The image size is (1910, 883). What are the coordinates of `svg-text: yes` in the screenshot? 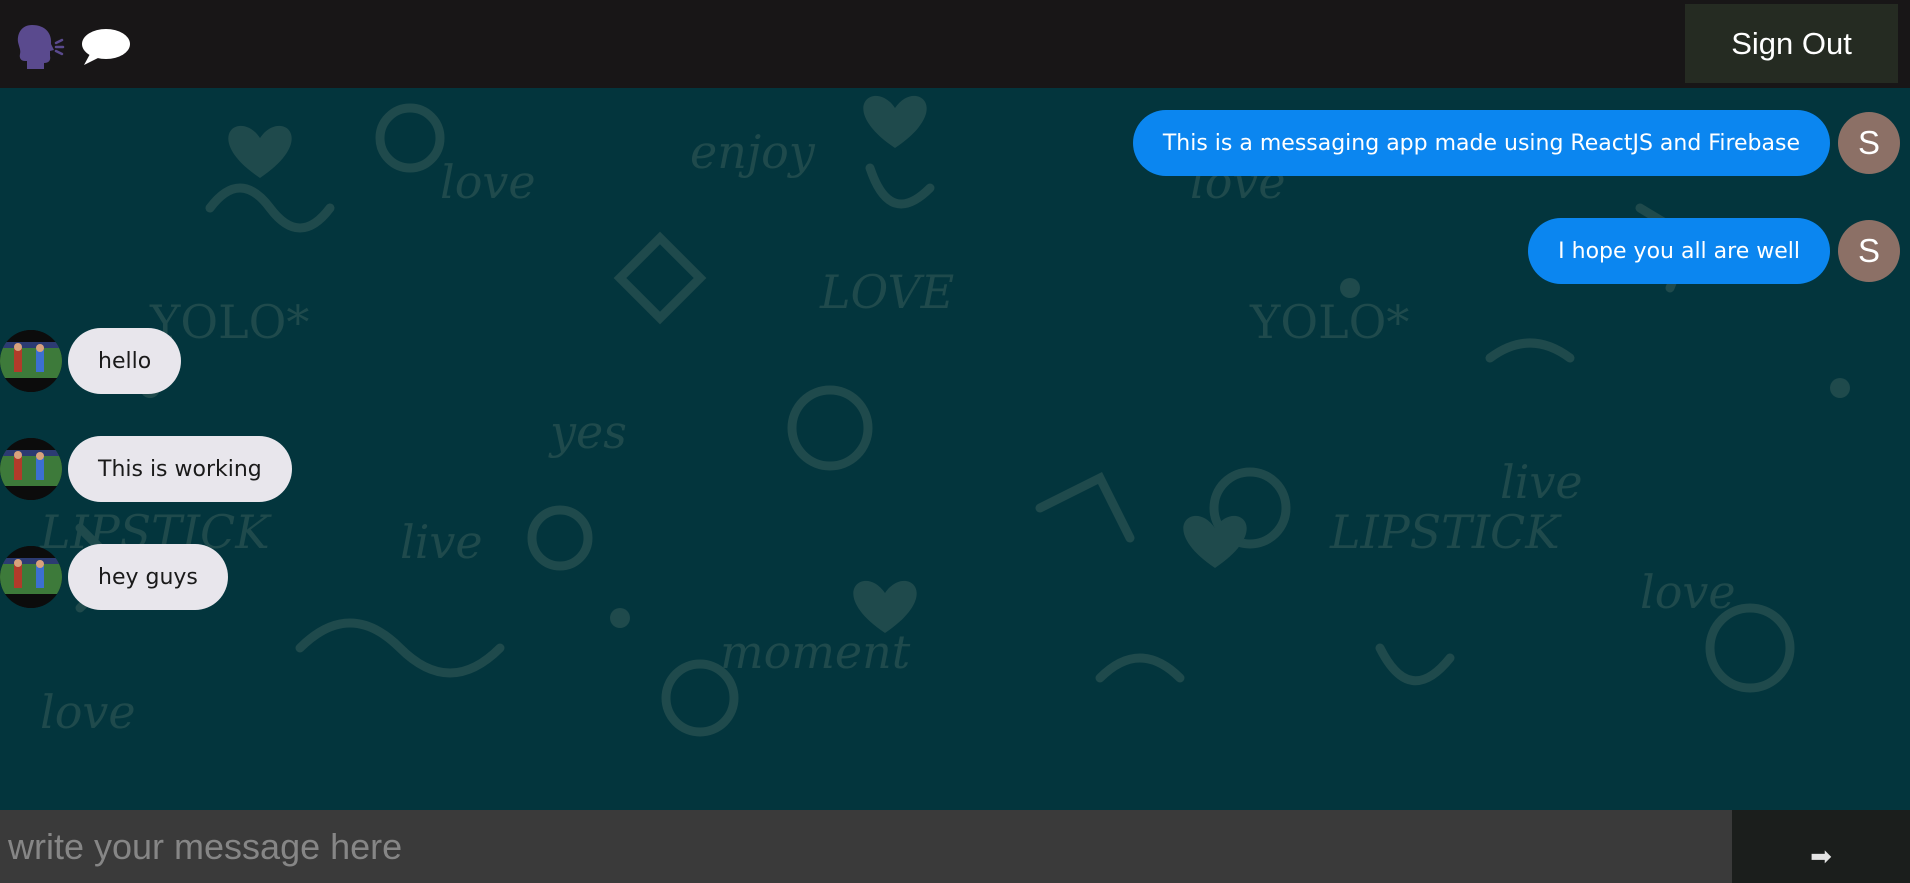 It's located at (587, 432).